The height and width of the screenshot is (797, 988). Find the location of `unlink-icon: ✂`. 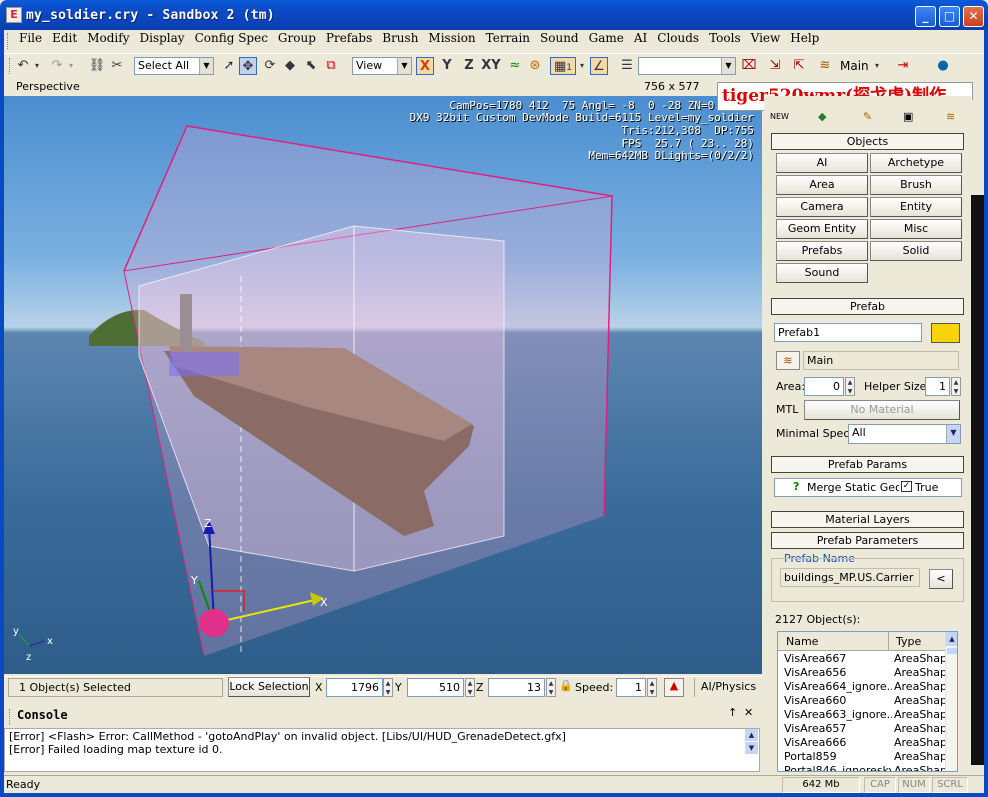

unlink-icon: ✂ is located at coordinates (117, 66).